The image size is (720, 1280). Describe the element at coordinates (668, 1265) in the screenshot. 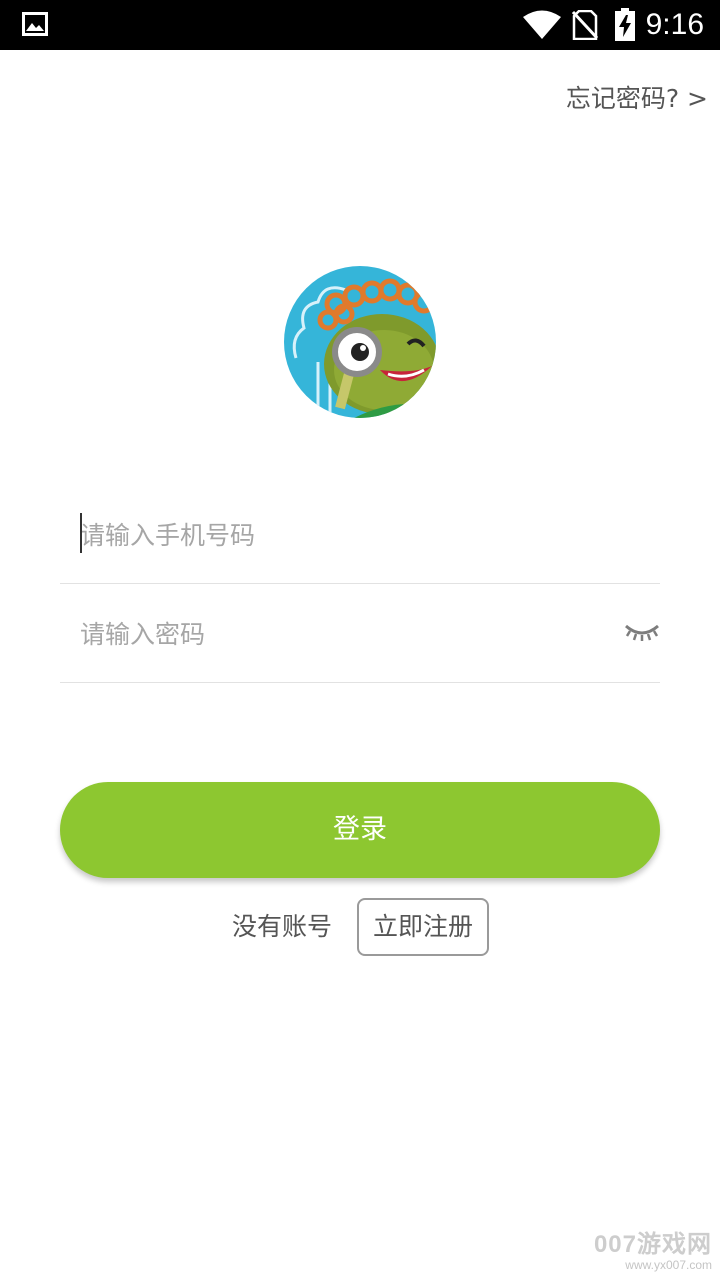

I see `watermark-url: www.yx007.com` at that location.